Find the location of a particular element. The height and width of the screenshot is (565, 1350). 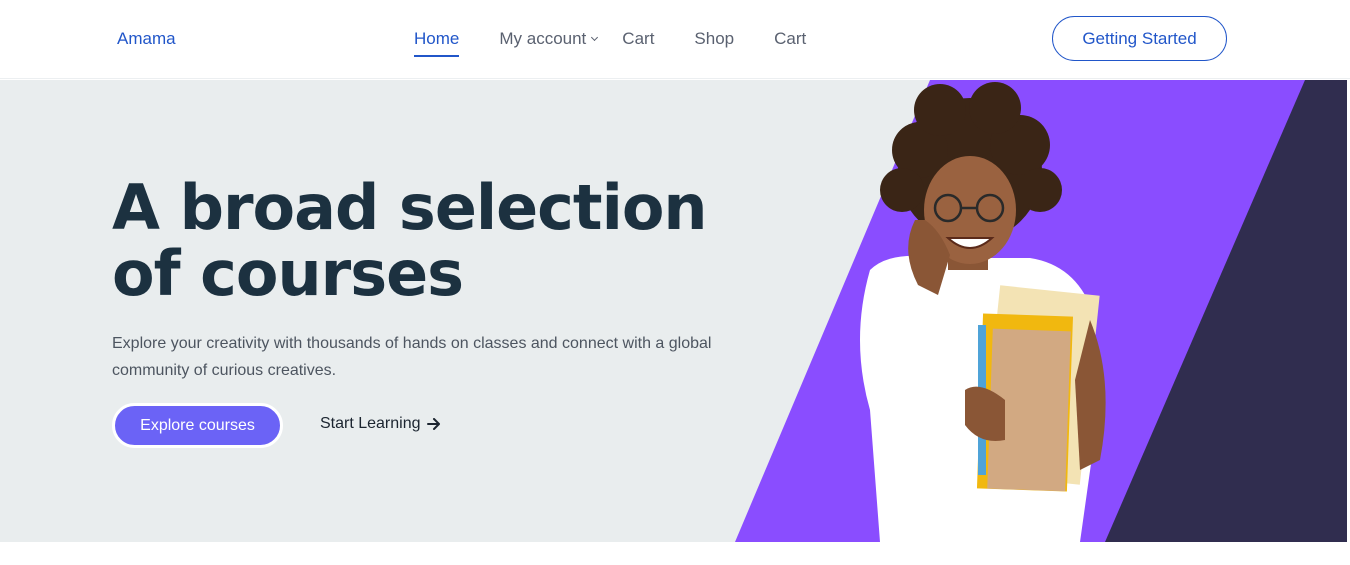

main-nav: Home My account Cart Shop Cart is located at coordinates (630, 43).